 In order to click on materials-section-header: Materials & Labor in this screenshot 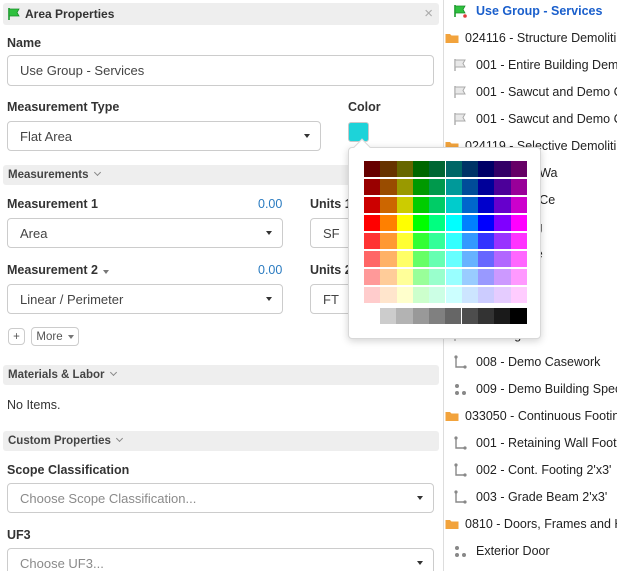, I will do `click(221, 375)`.